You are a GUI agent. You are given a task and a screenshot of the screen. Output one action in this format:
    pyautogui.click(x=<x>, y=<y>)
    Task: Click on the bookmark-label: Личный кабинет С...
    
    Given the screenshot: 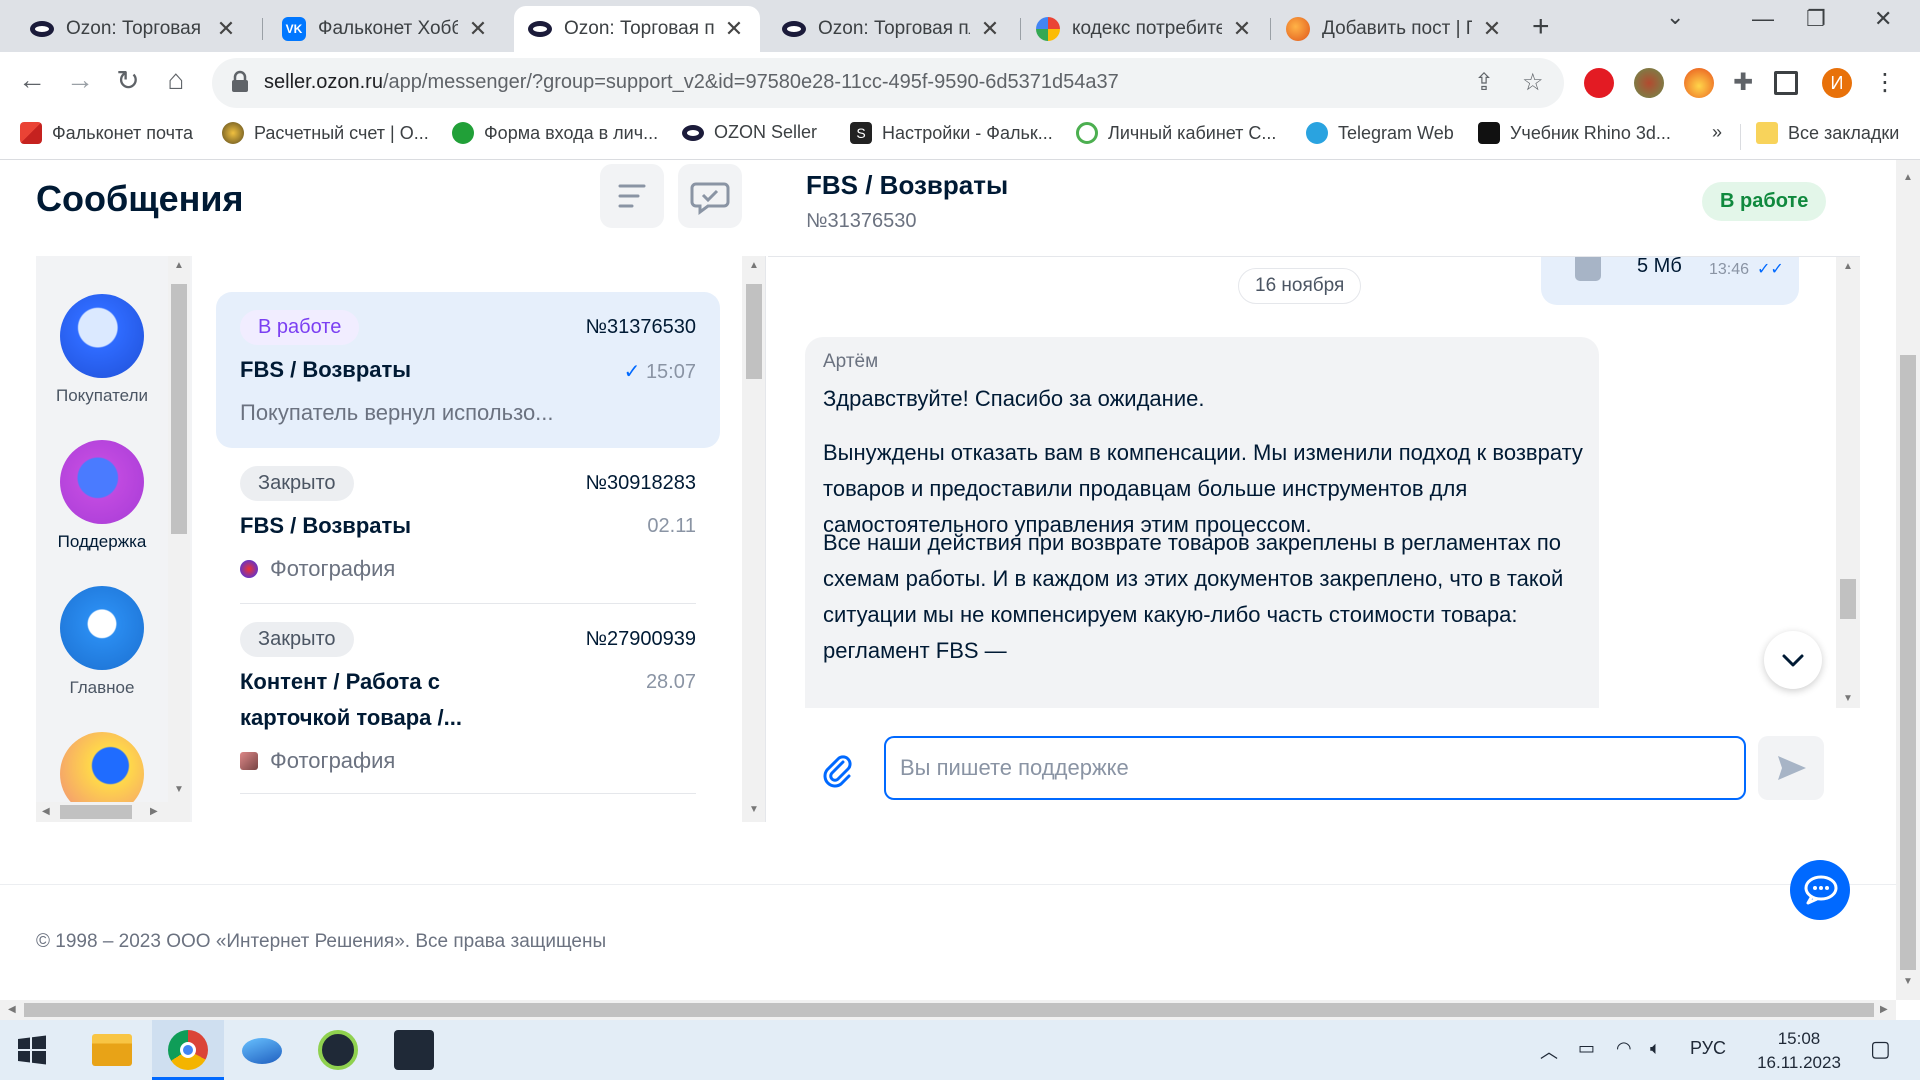 What is the action you would take?
    pyautogui.click(x=1192, y=132)
    